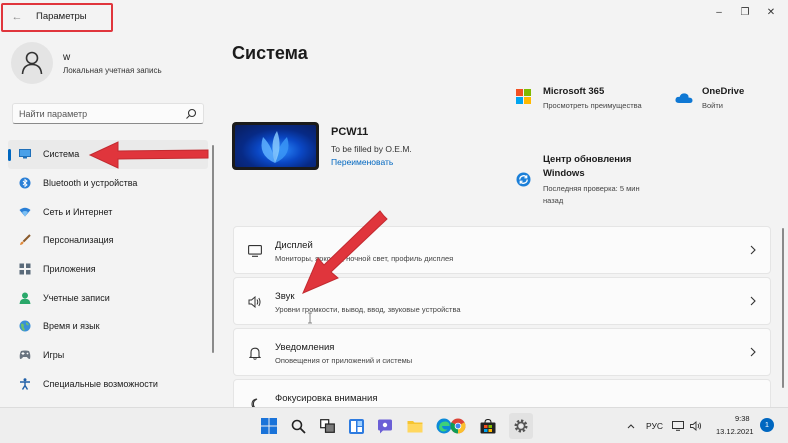  Describe the element at coordinates (305, 347) in the screenshot. I see `row-title: Уведомления` at that location.